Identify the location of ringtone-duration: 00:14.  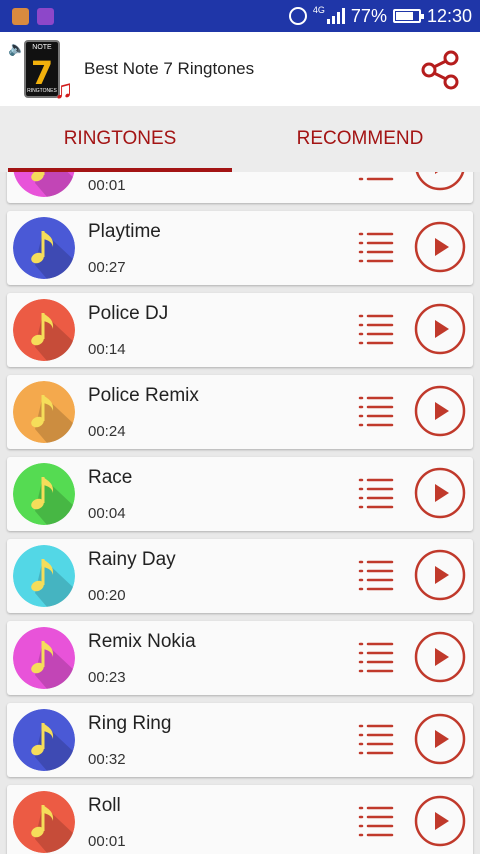
(107, 349).